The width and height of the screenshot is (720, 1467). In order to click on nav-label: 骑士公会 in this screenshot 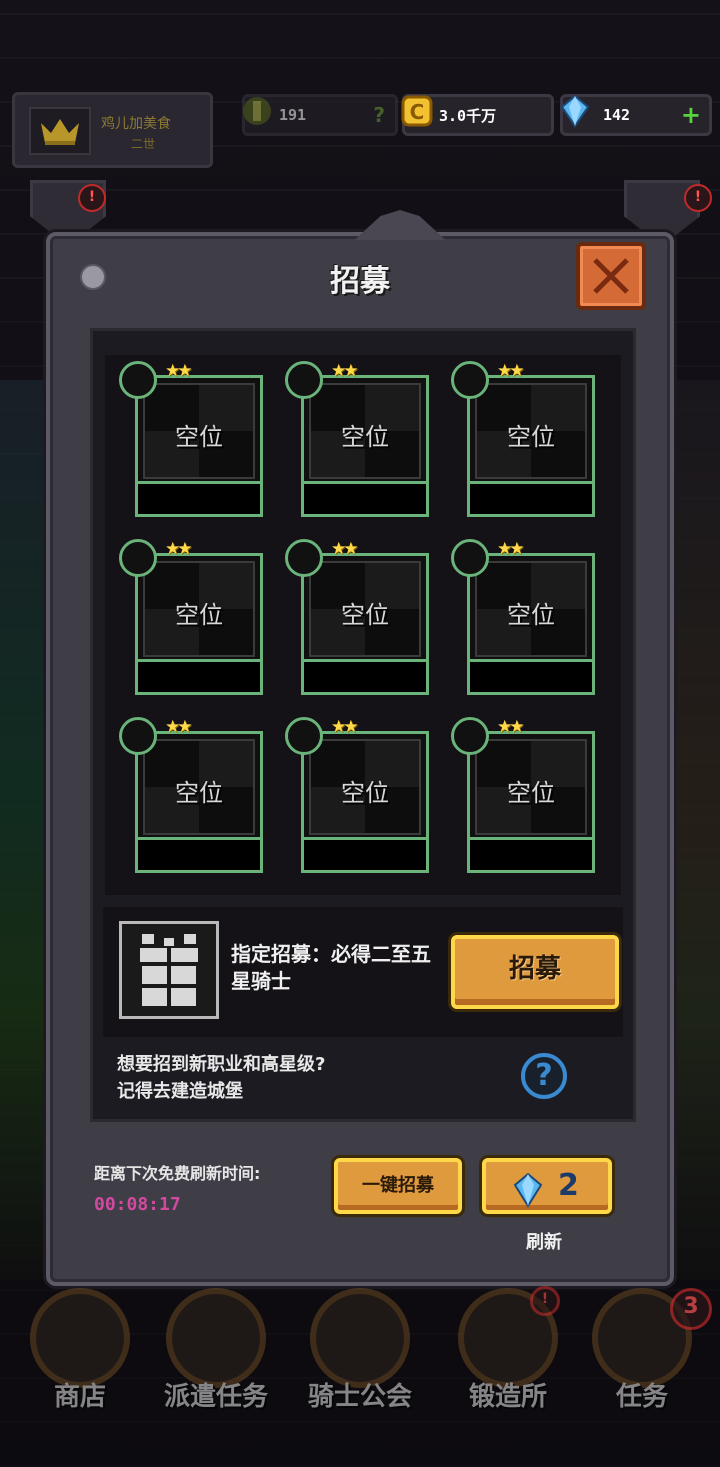, I will do `click(359, 1397)`.